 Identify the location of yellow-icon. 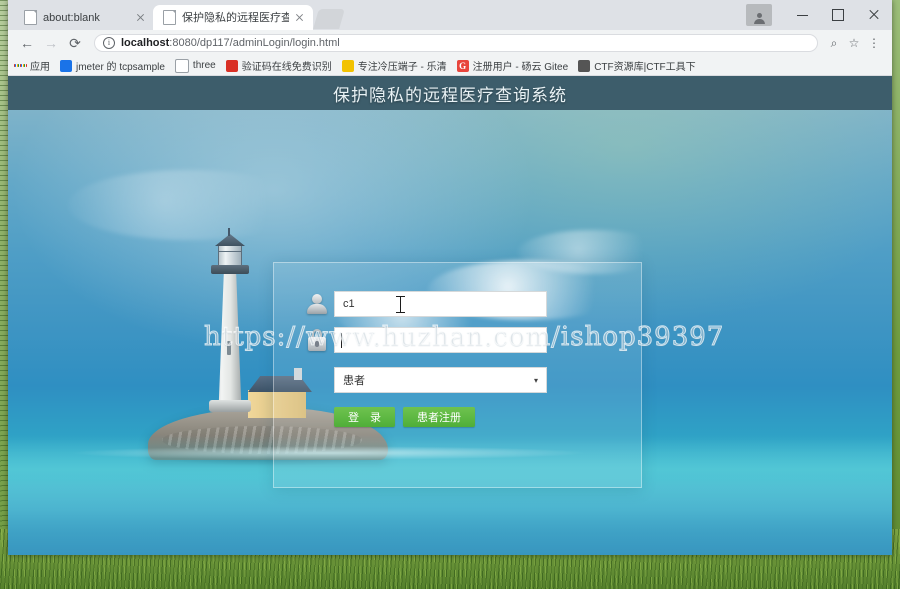
(347, 65).